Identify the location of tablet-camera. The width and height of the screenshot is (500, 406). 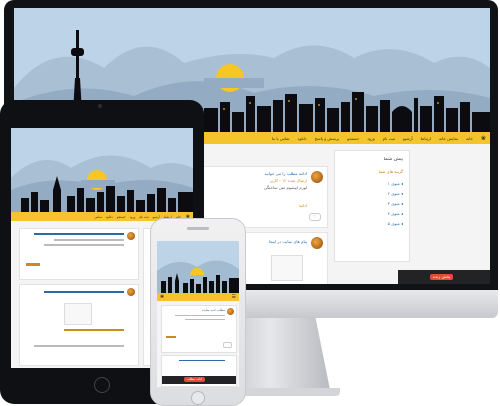
(100, 106).